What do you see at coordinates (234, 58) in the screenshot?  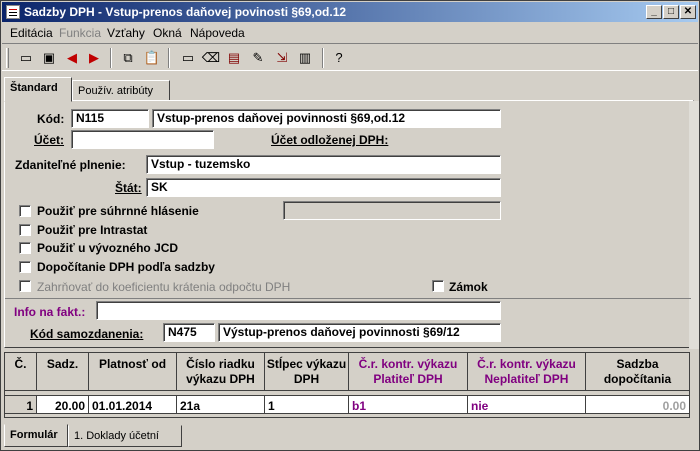 I see `grid-icon: ▤` at bounding box center [234, 58].